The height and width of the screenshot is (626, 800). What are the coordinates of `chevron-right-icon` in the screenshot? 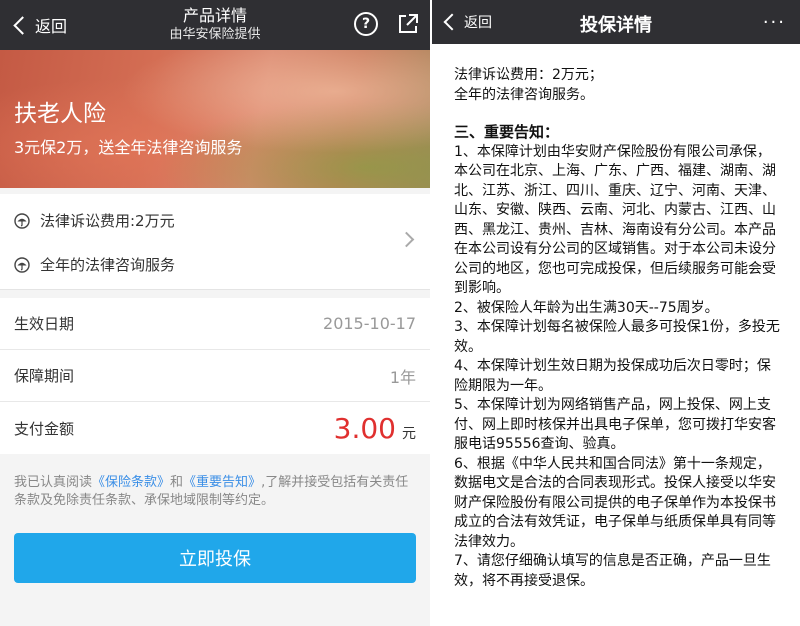 It's located at (406, 239).